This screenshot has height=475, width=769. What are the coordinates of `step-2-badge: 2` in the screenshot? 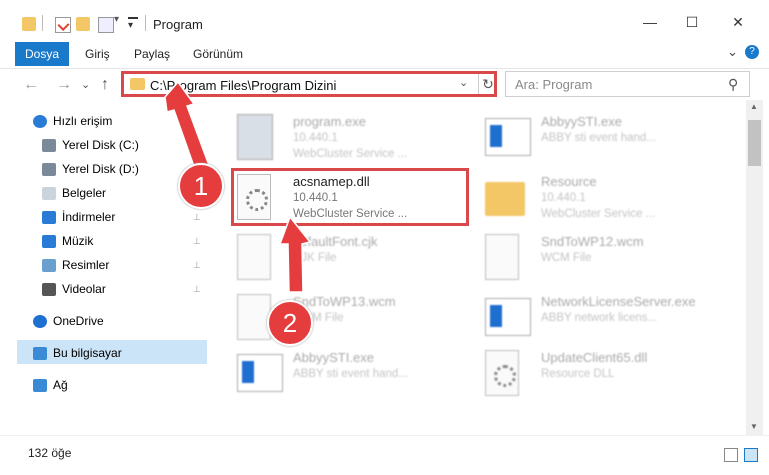 It's located at (290, 323).